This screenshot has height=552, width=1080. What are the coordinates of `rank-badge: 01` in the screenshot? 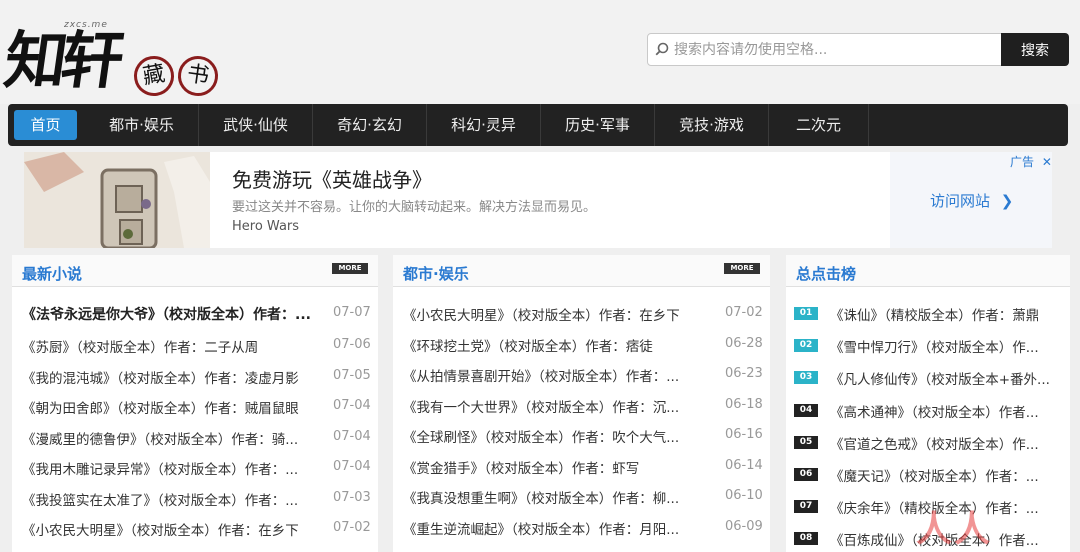 It's located at (806, 313).